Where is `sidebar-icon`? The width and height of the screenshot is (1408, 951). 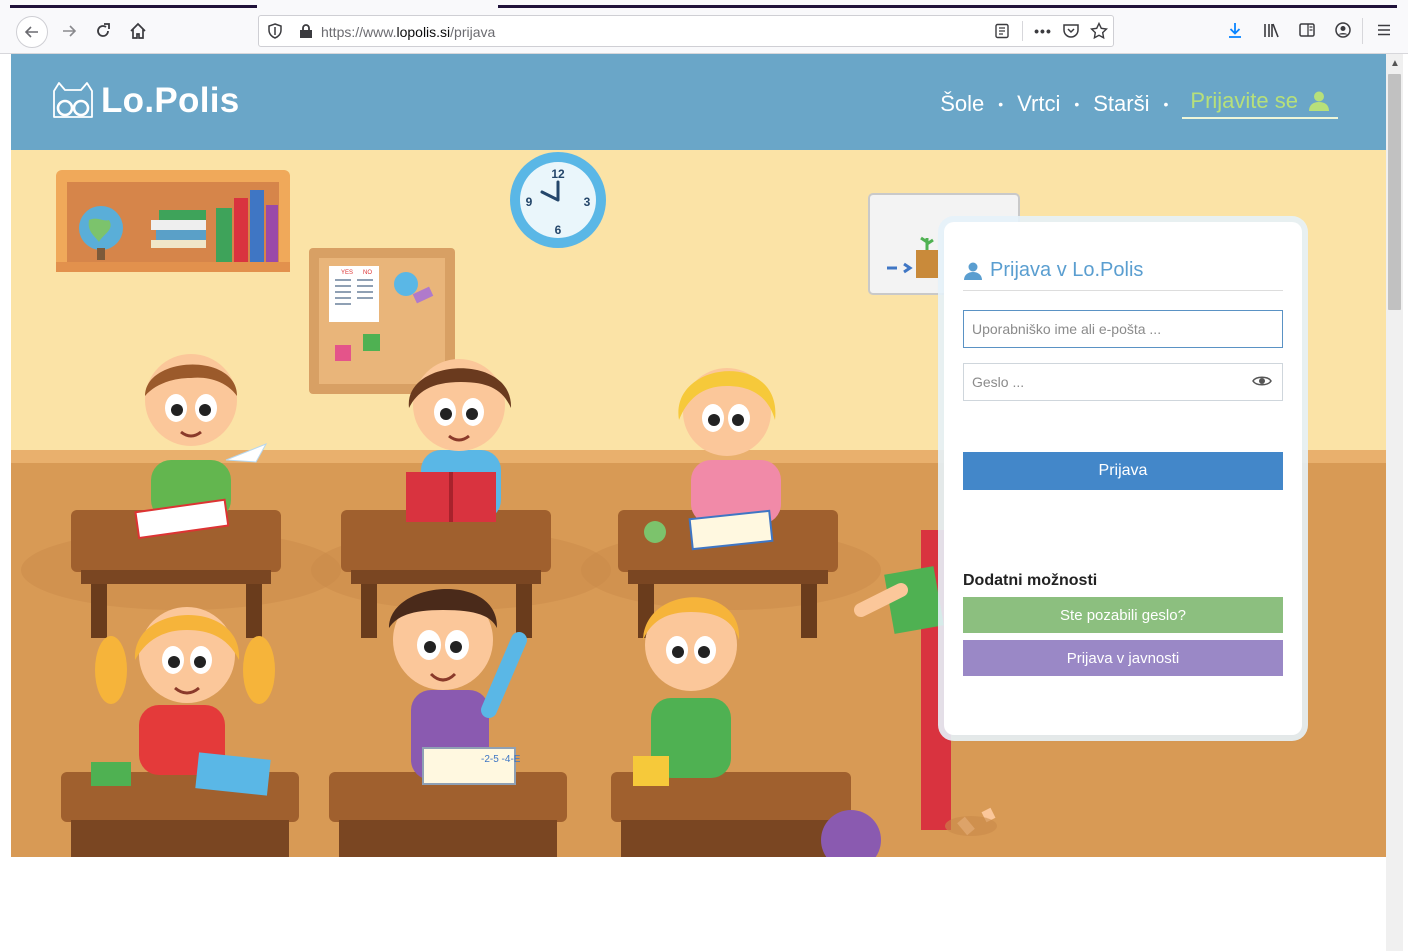 sidebar-icon is located at coordinates (1307, 30).